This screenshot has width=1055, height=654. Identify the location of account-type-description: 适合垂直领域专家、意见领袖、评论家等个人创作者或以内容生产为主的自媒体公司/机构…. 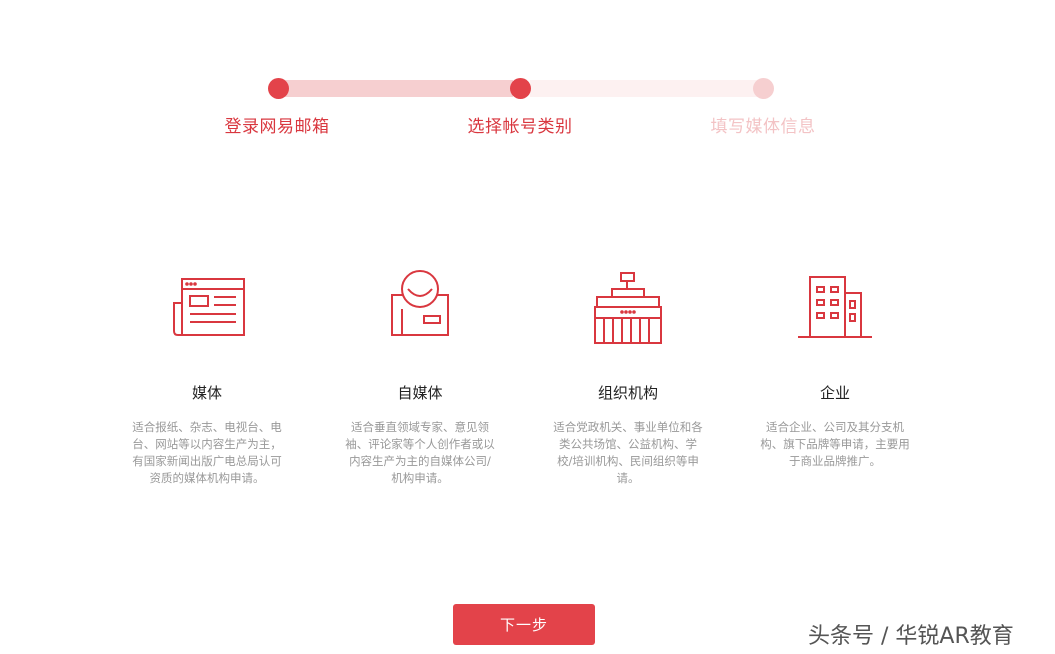
(420, 452).